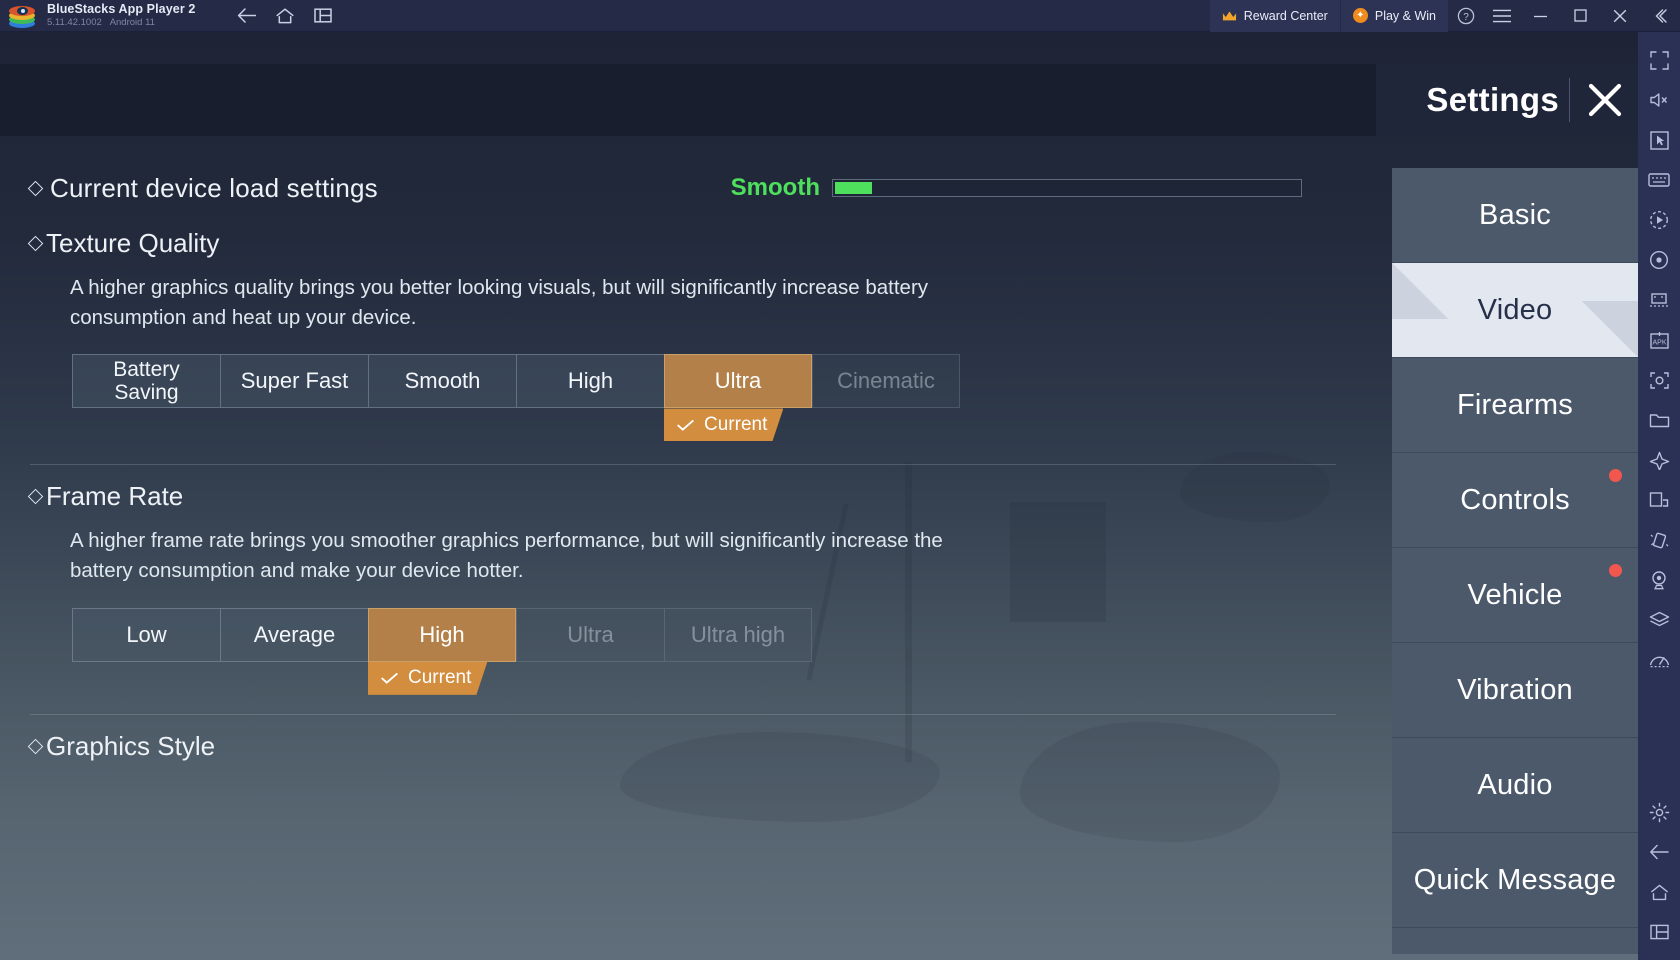 This screenshot has width=1680, height=960. Describe the element at coordinates (1540, 16) in the screenshot. I see `minimize-button` at that location.